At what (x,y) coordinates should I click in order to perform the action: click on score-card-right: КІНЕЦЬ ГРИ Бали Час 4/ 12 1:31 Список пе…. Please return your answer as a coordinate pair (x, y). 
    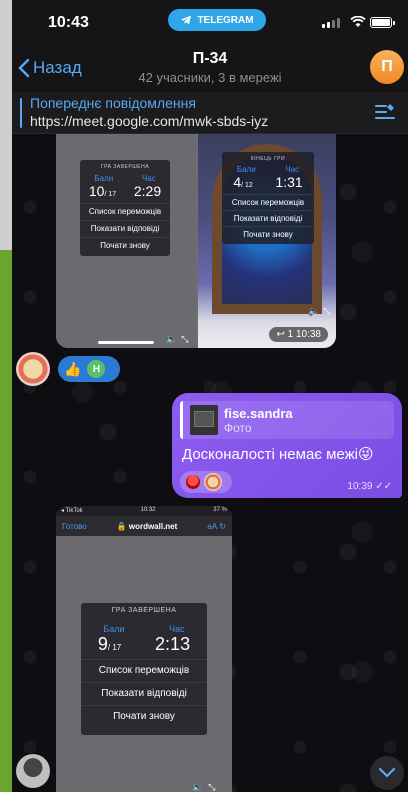
    Looking at the image, I should click on (268, 198).